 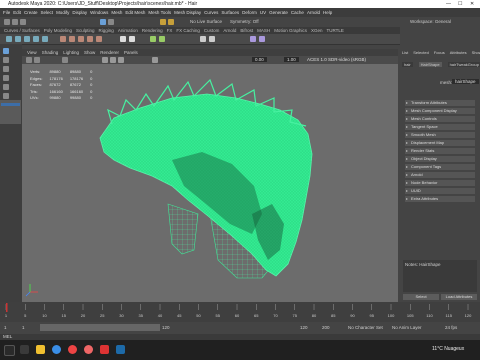 What do you see at coordinates (460, 4) in the screenshot?
I see `maximize-button: ☐` at bounding box center [460, 4].